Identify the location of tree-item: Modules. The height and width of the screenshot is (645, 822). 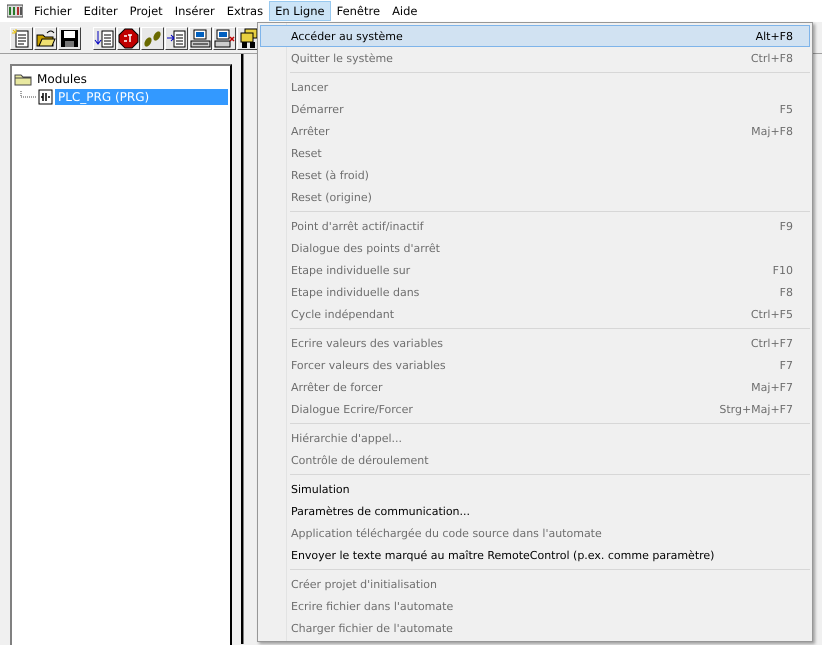
(62, 79).